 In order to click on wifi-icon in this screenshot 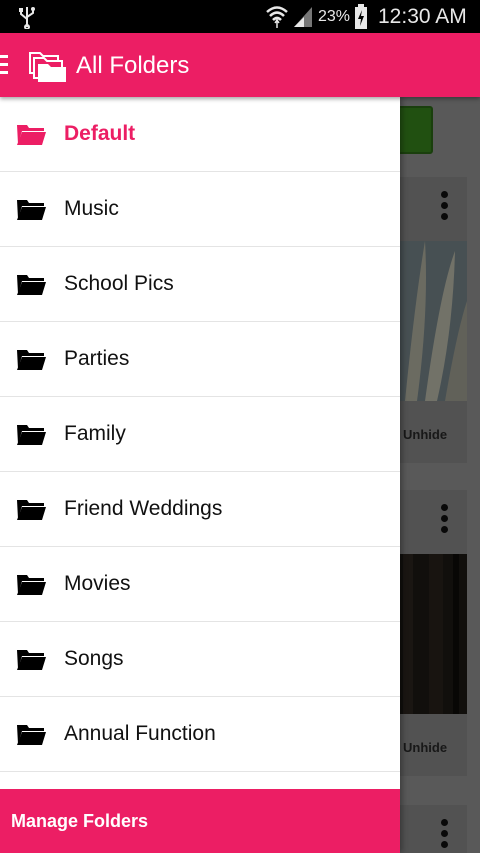, I will do `click(277, 17)`.